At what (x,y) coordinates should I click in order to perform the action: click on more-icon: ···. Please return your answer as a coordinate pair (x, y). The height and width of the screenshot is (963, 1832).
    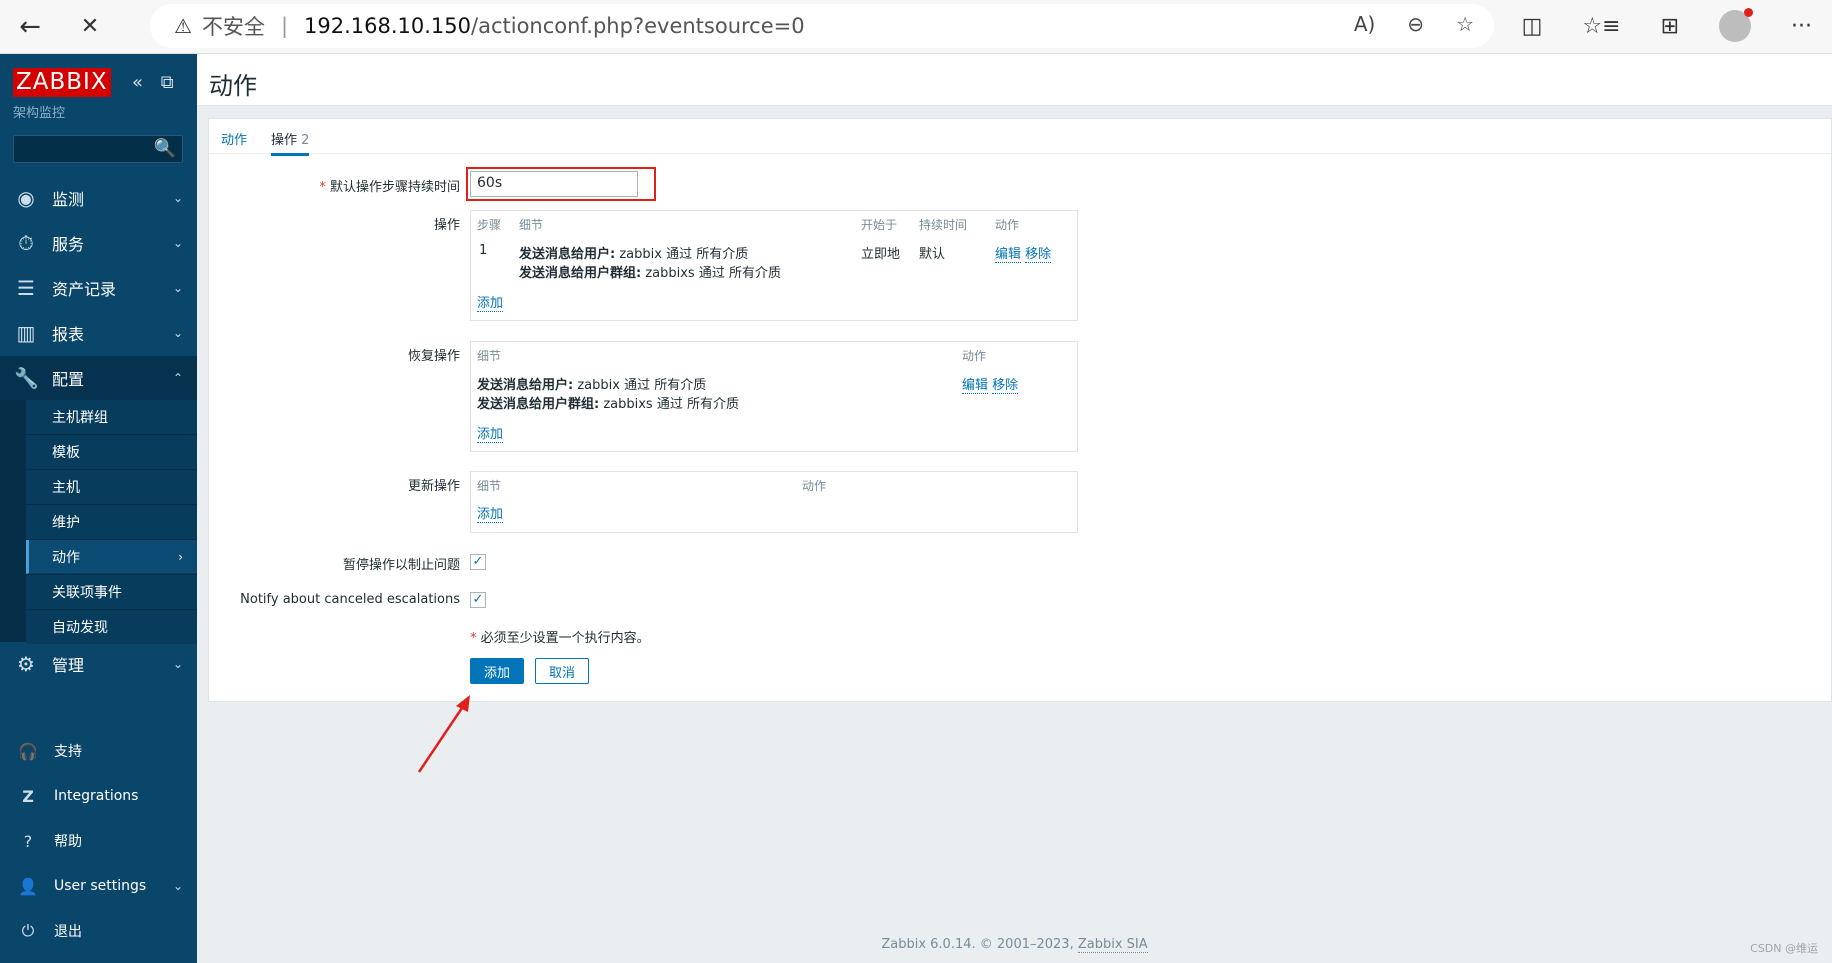
    Looking at the image, I should click on (1801, 26).